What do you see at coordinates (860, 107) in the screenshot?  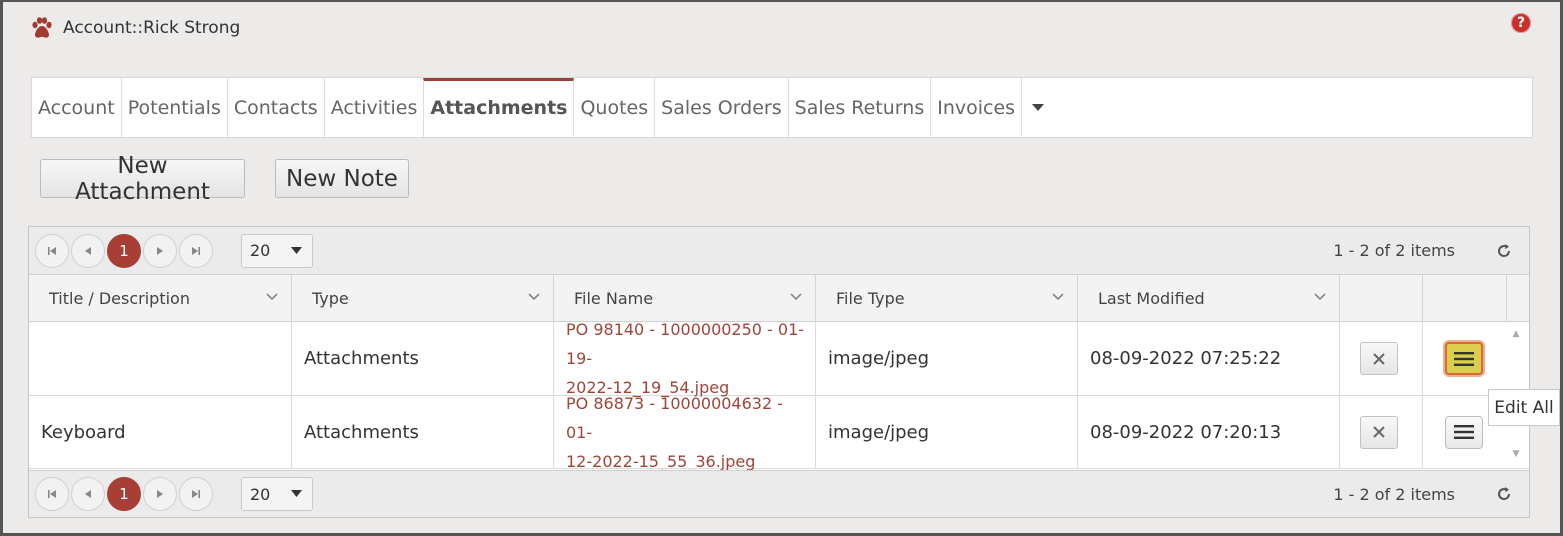 I see `tab-sales-returns: Sales Returns` at bounding box center [860, 107].